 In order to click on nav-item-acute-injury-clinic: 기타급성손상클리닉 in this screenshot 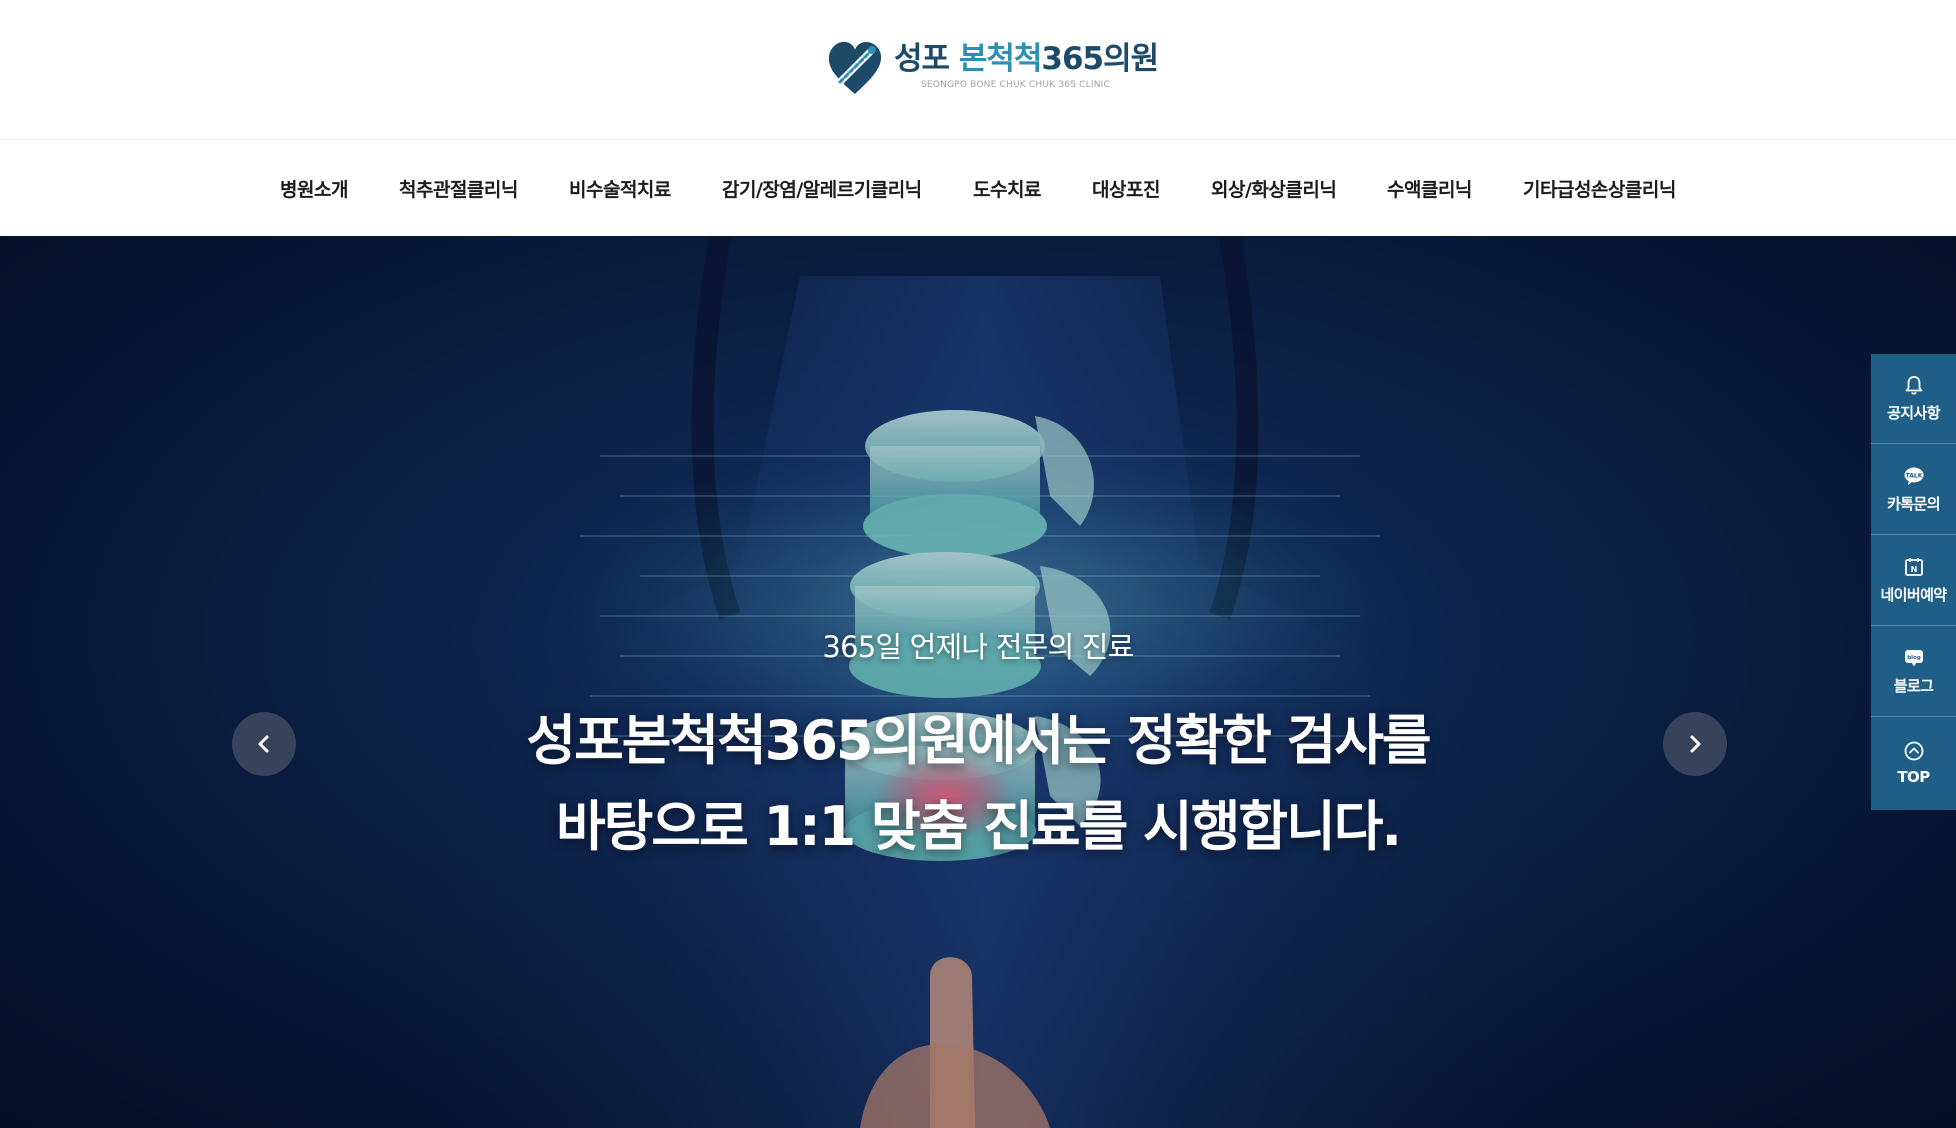, I will do `click(1599, 188)`.